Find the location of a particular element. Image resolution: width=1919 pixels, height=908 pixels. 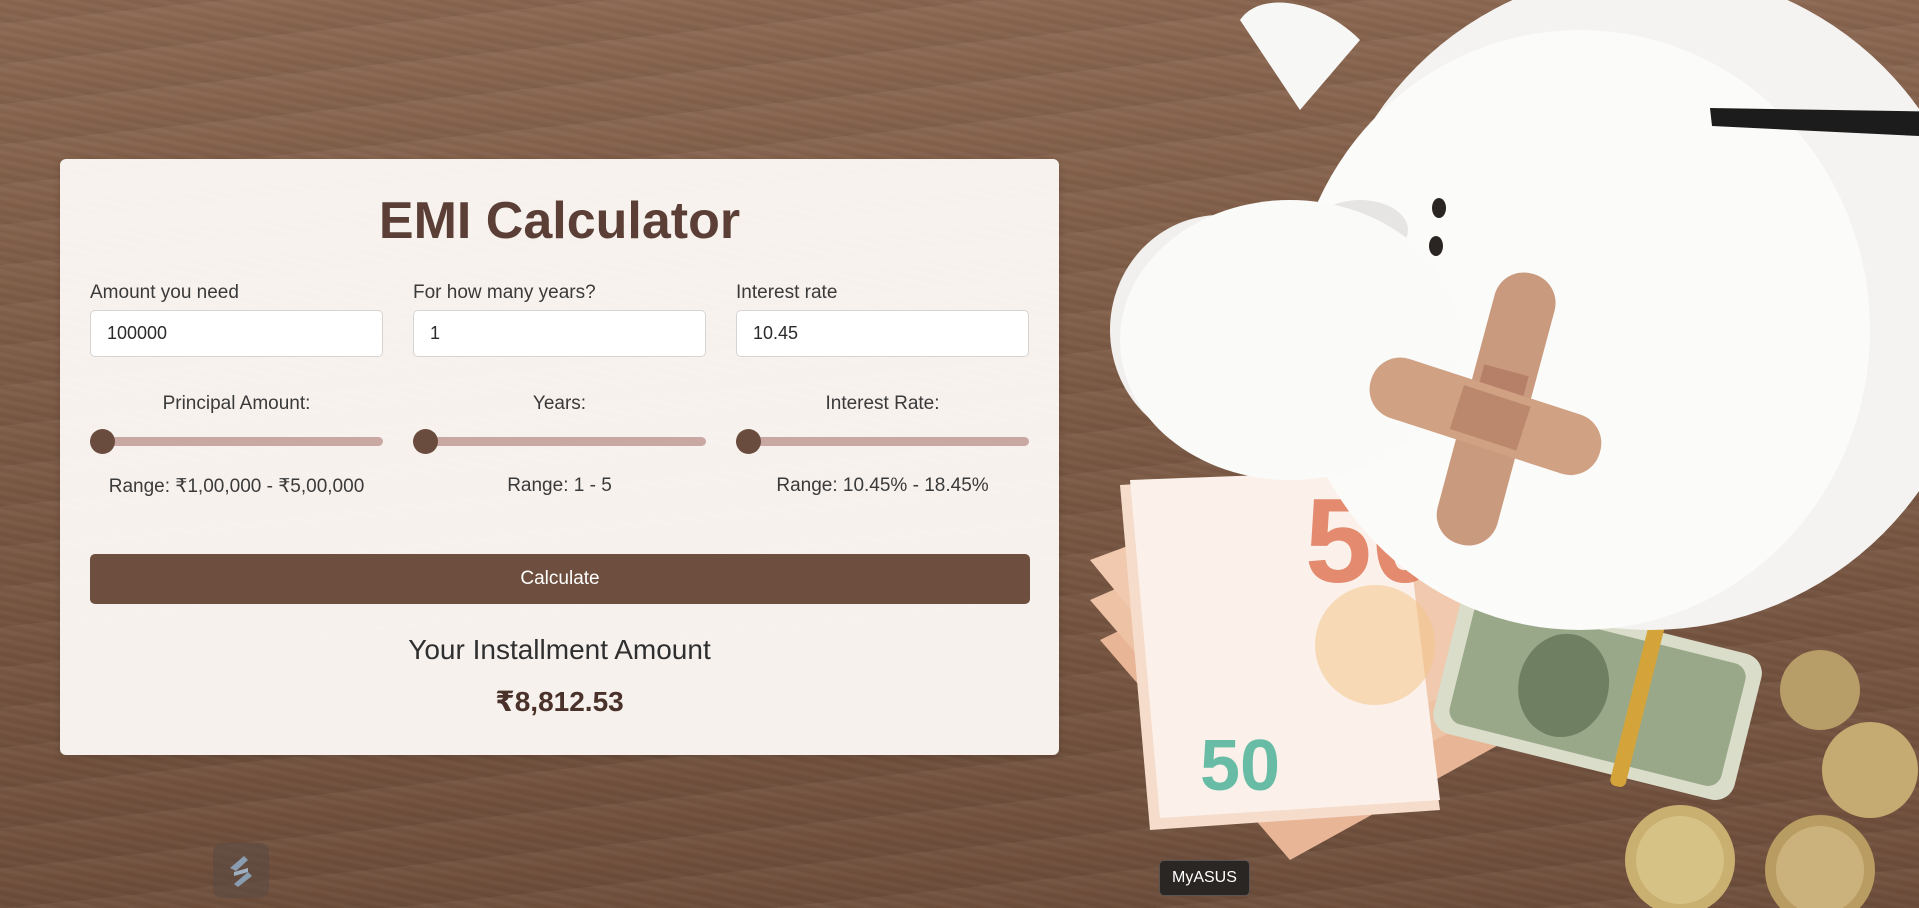

interest-slider-label: Interest Rate: is located at coordinates (882, 403).